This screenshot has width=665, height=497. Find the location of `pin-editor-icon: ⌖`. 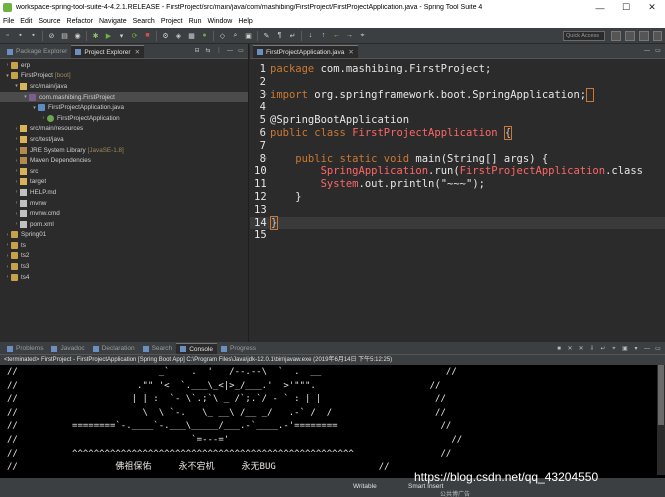

pin-editor-icon: ⌖ is located at coordinates (362, 35).